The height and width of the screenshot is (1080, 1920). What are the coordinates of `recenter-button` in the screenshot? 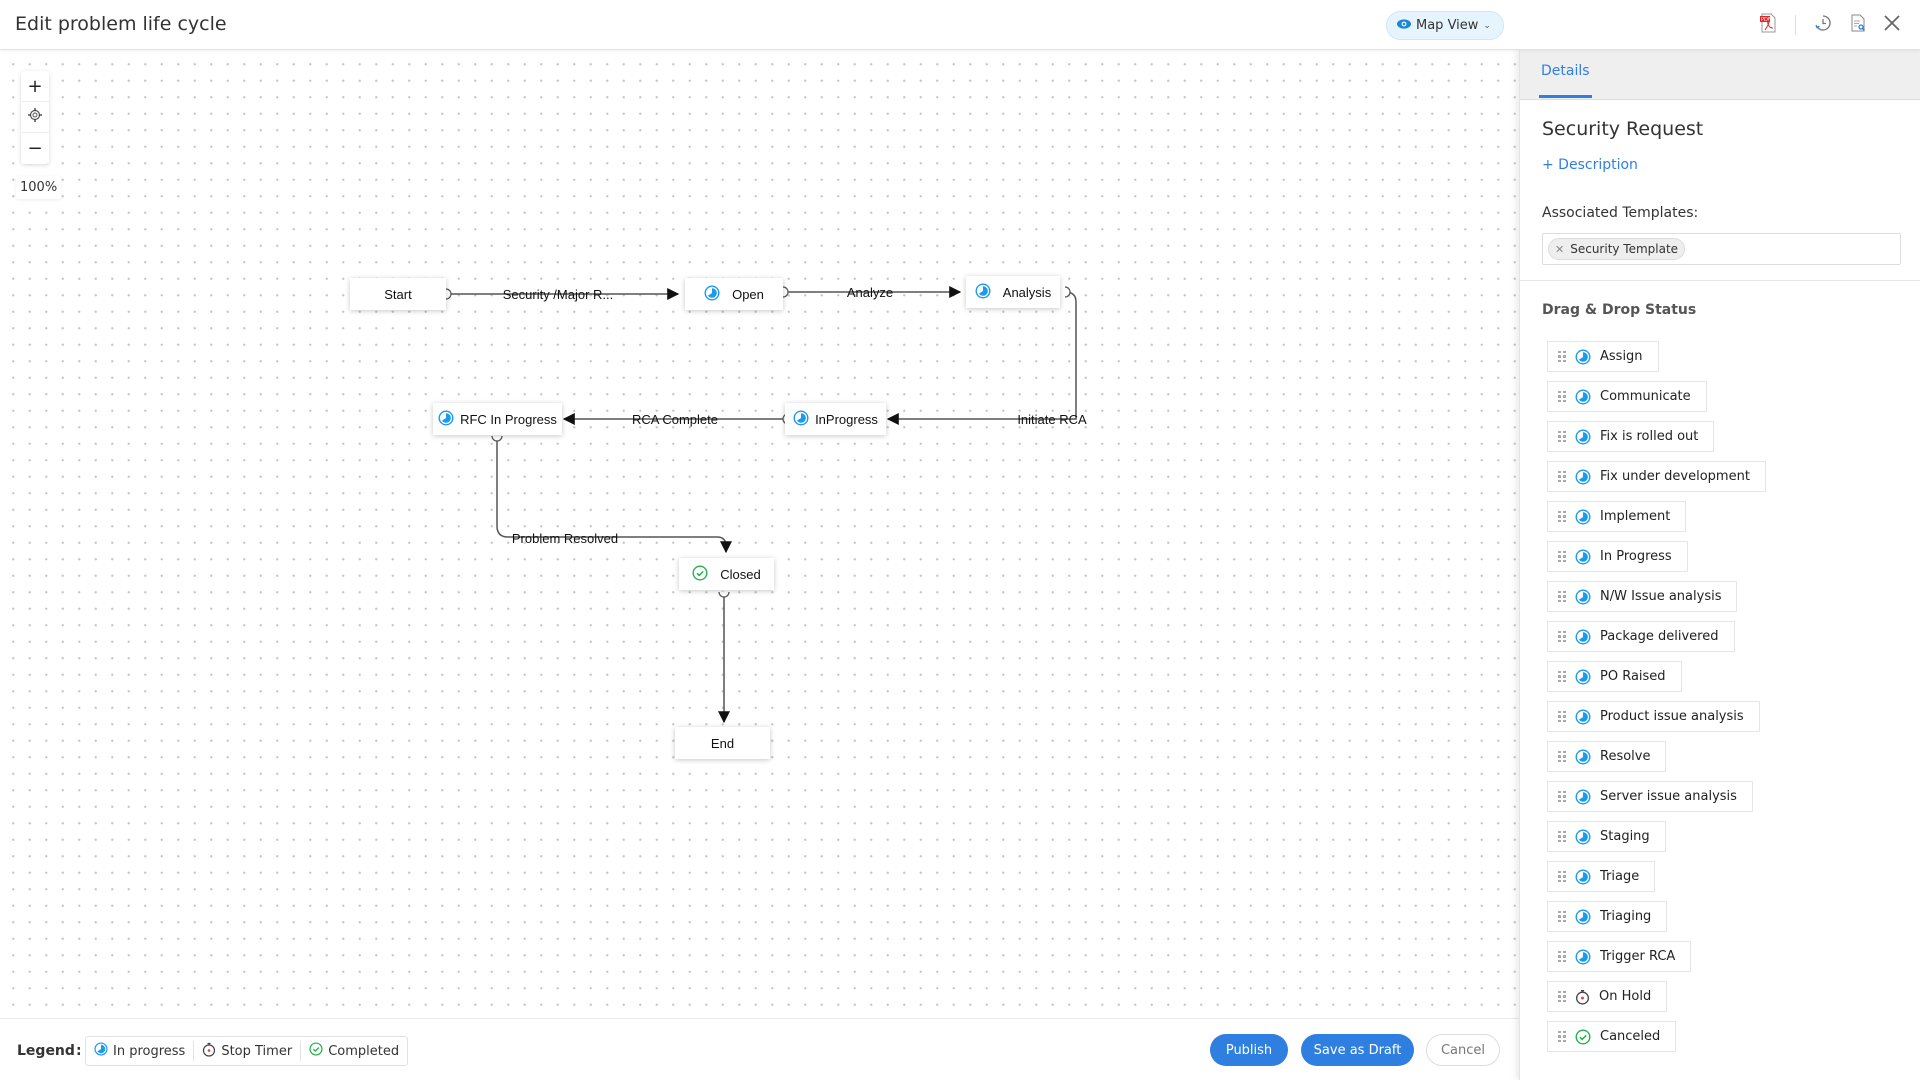 It's located at (35, 117).